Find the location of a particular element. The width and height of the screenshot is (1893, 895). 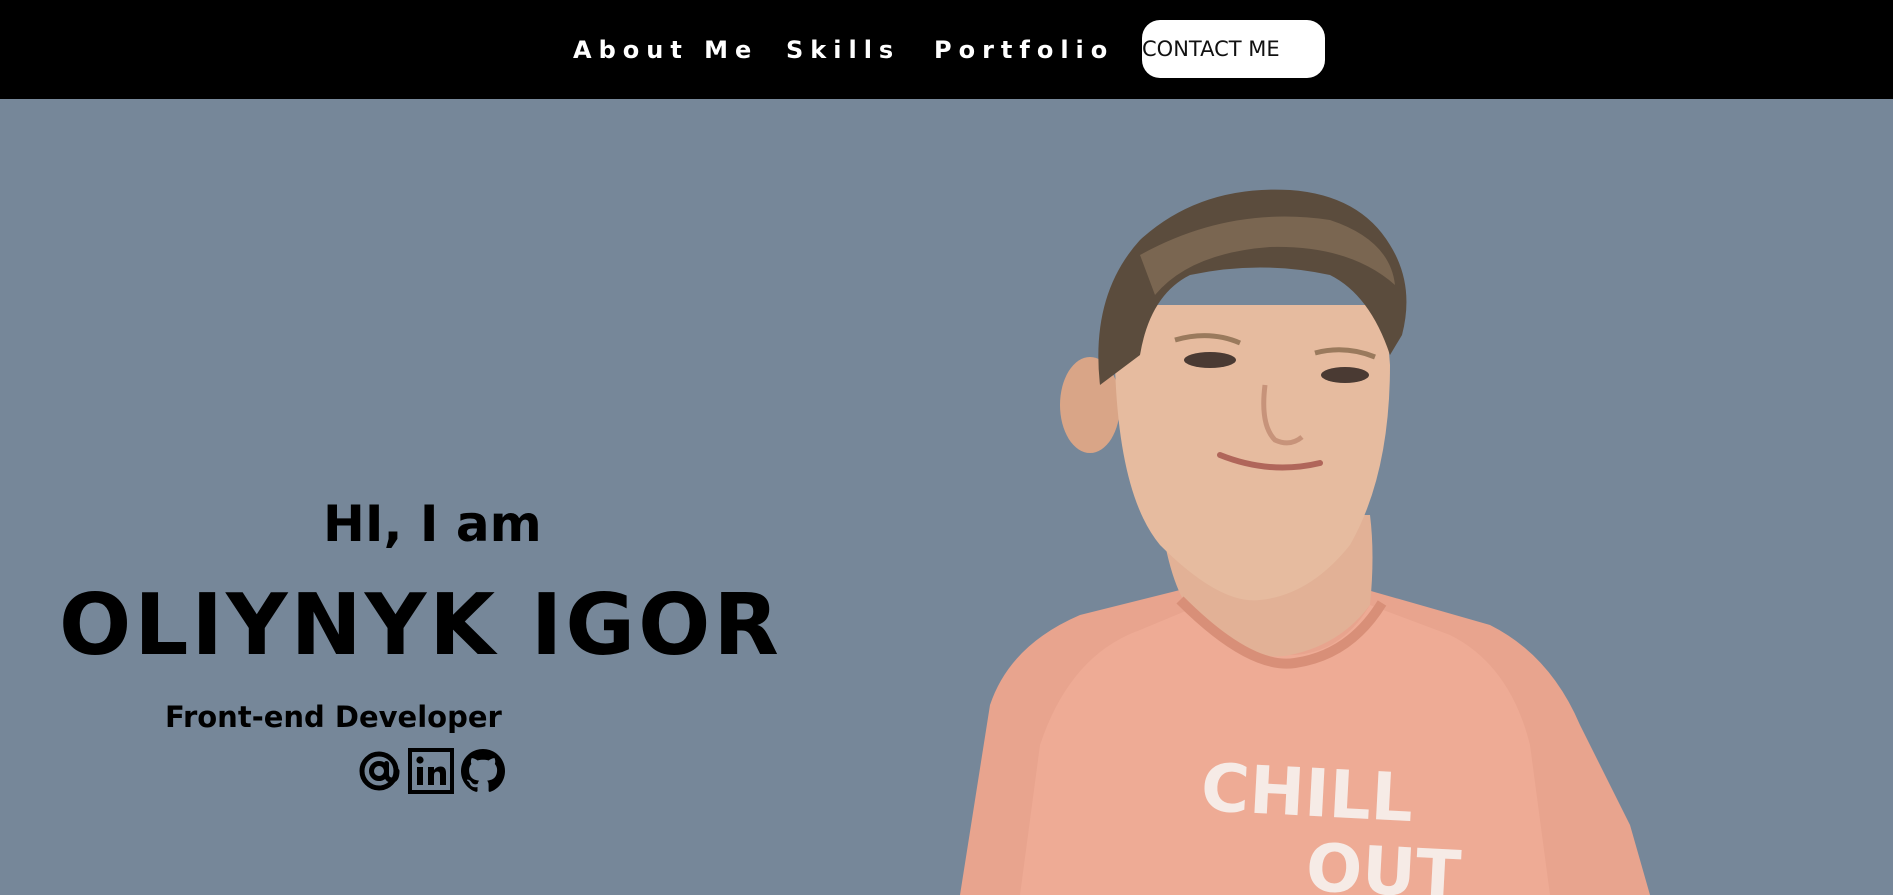

social-links is located at coordinates (431, 771).